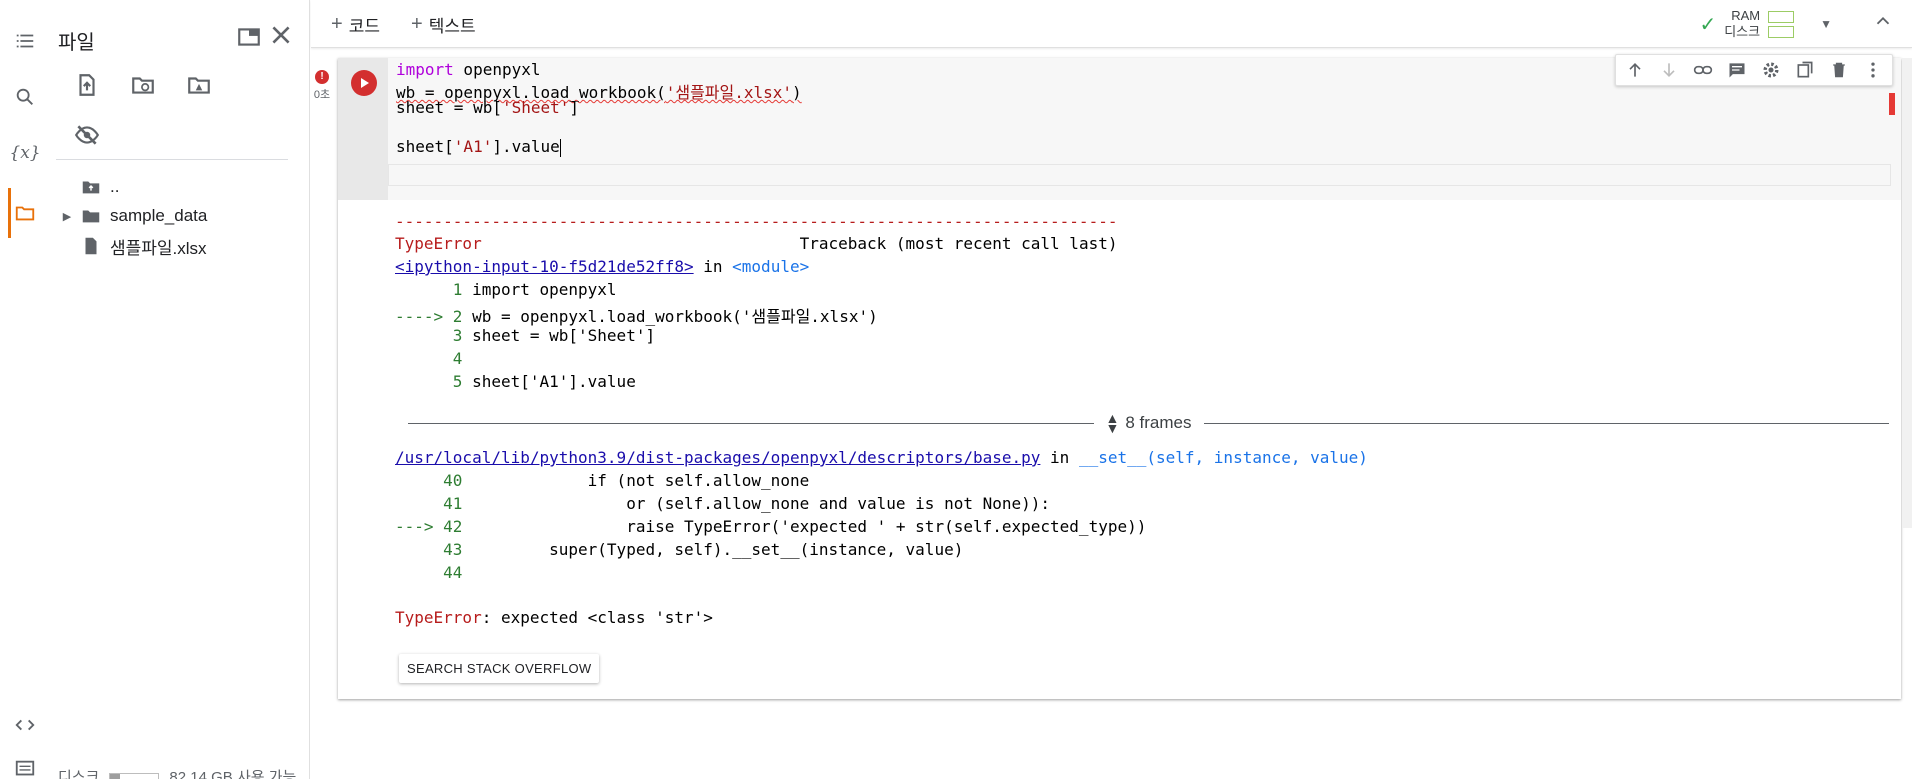 The height and width of the screenshot is (779, 1912). What do you see at coordinates (158, 248) in the screenshot?
I see `tree-item-label: 샘플파일.xlsx` at bounding box center [158, 248].